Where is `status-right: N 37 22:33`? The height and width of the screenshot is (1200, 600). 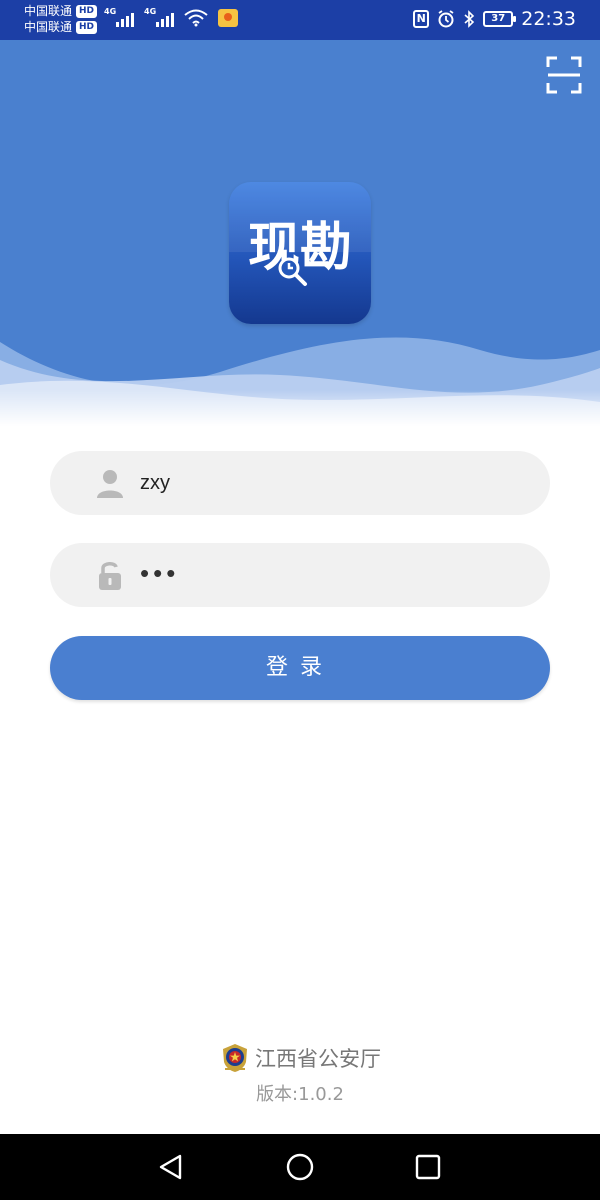 status-right: N 37 22:33 is located at coordinates (494, 19).